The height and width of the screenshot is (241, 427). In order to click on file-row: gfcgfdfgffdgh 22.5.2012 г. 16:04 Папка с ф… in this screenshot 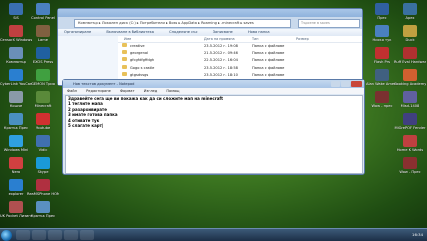, I will do `click(240, 60)`.